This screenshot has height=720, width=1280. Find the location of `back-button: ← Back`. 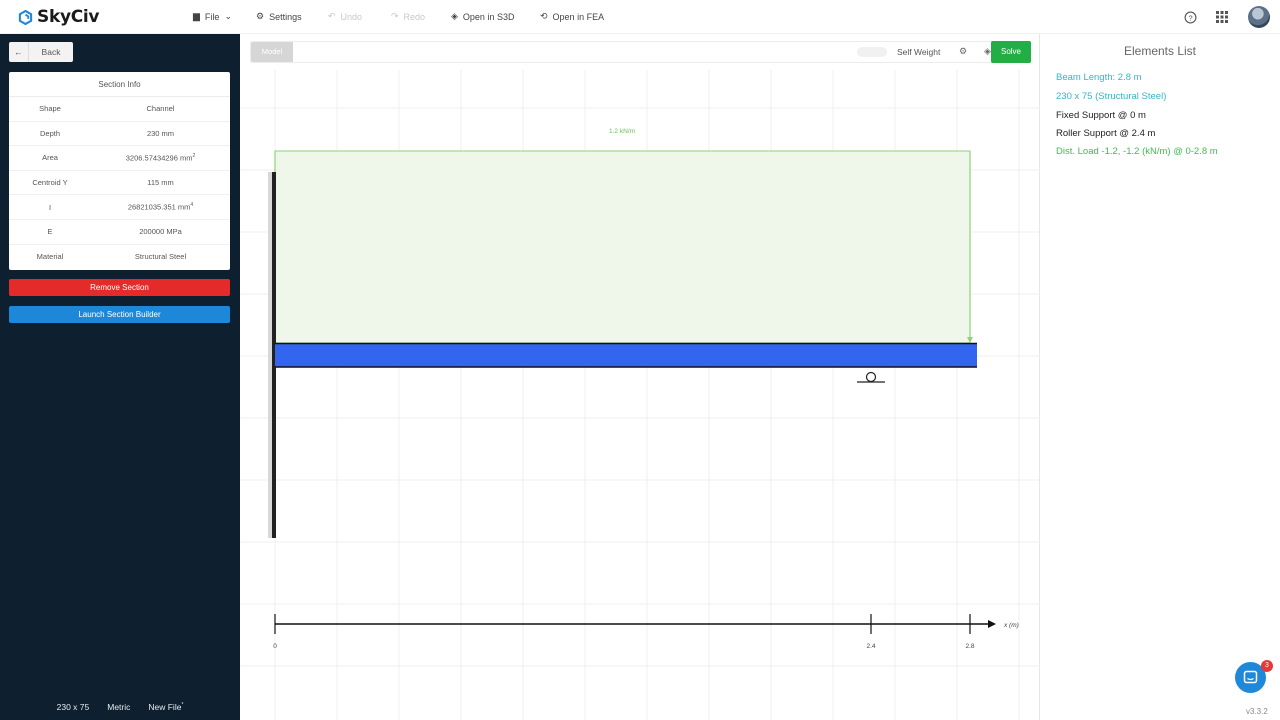

back-button: ← Back is located at coordinates (41, 52).